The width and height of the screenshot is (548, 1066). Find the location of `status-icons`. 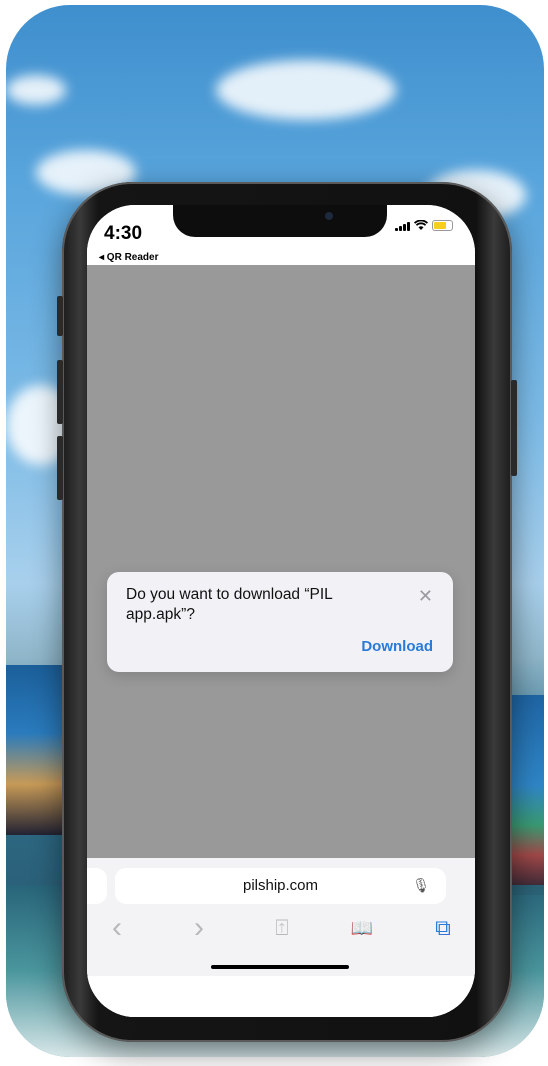

status-icons is located at coordinates (424, 225).